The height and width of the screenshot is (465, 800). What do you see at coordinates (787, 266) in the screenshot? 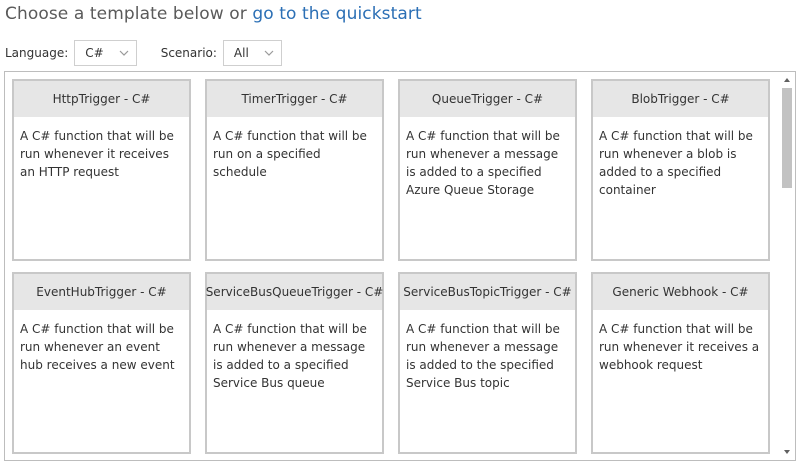
I see `vertical-scrollbar` at bounding box center [787, 266].